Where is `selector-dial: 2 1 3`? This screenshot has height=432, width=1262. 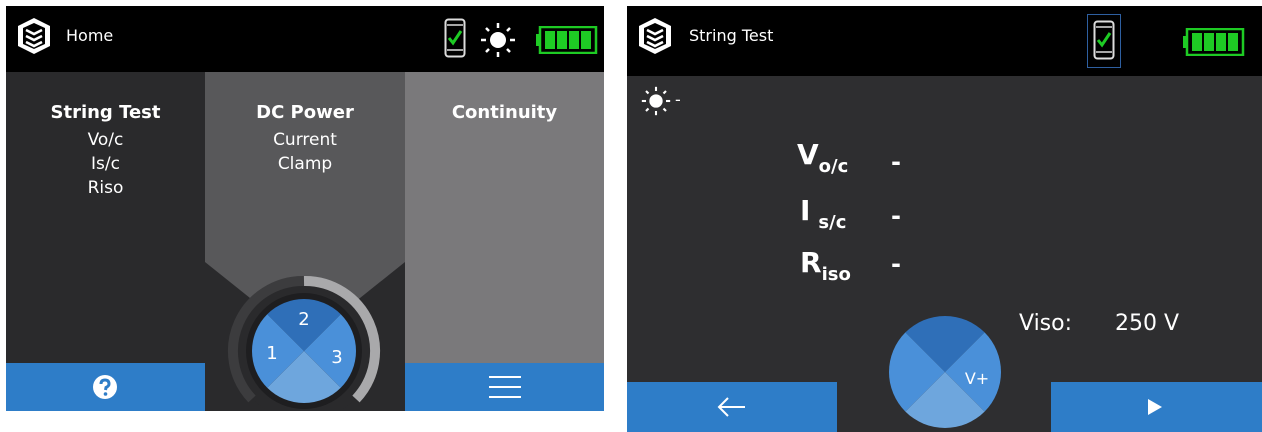
selector-dial: 2 1 3 is located at coordinates (304, 341).